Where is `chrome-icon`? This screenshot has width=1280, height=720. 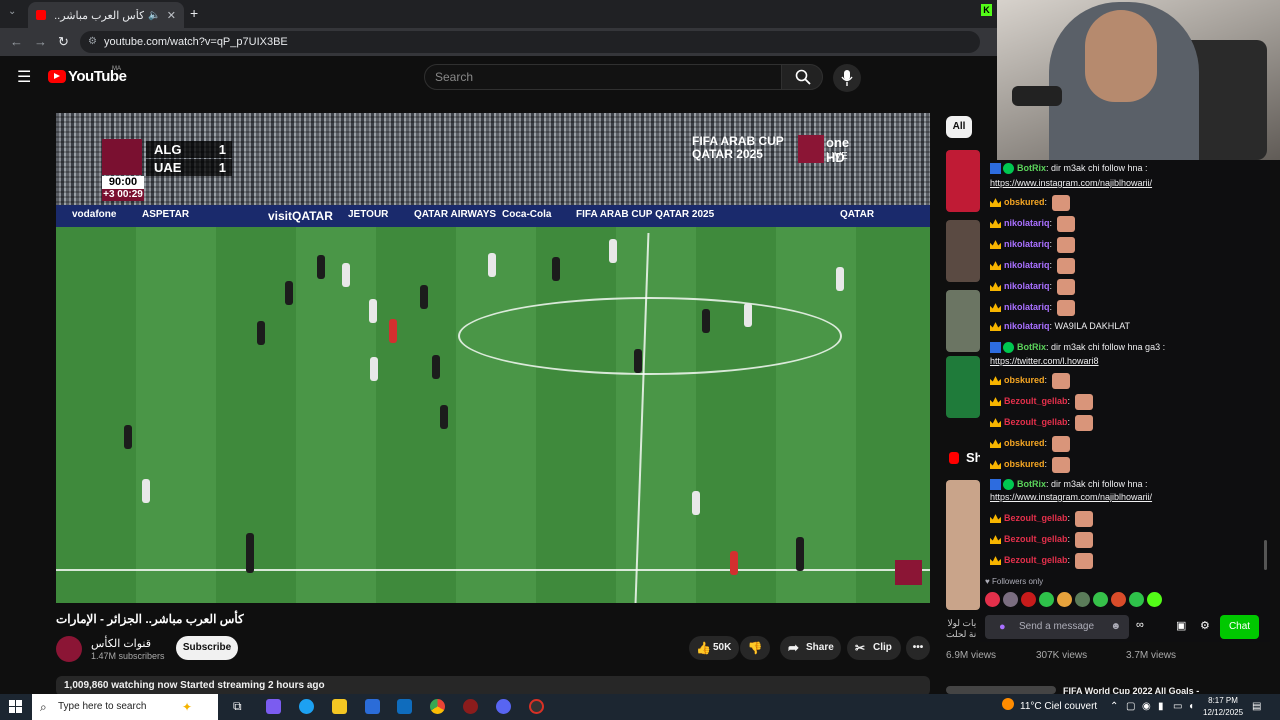 chrome-icon is located at coordinates (437, 706).